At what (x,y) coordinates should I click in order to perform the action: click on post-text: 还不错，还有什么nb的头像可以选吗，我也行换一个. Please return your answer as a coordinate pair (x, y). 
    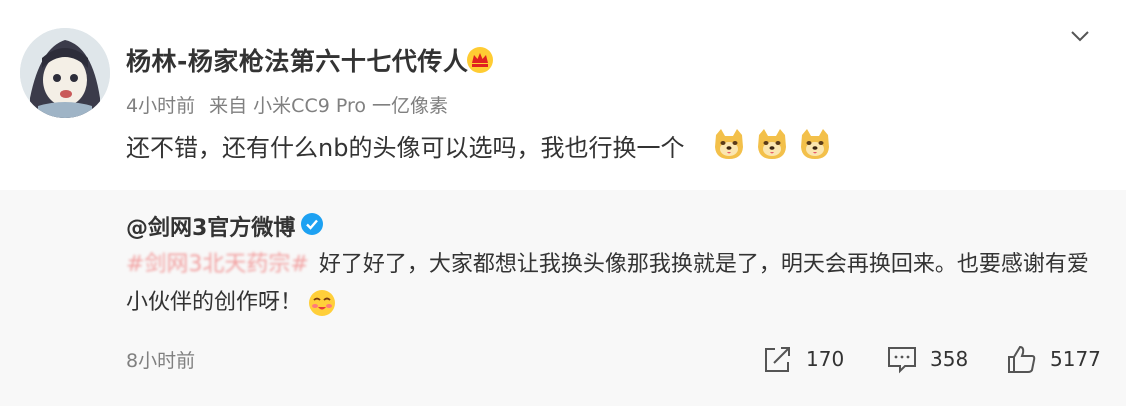
    Looking at the image, I should click on (405, 148).